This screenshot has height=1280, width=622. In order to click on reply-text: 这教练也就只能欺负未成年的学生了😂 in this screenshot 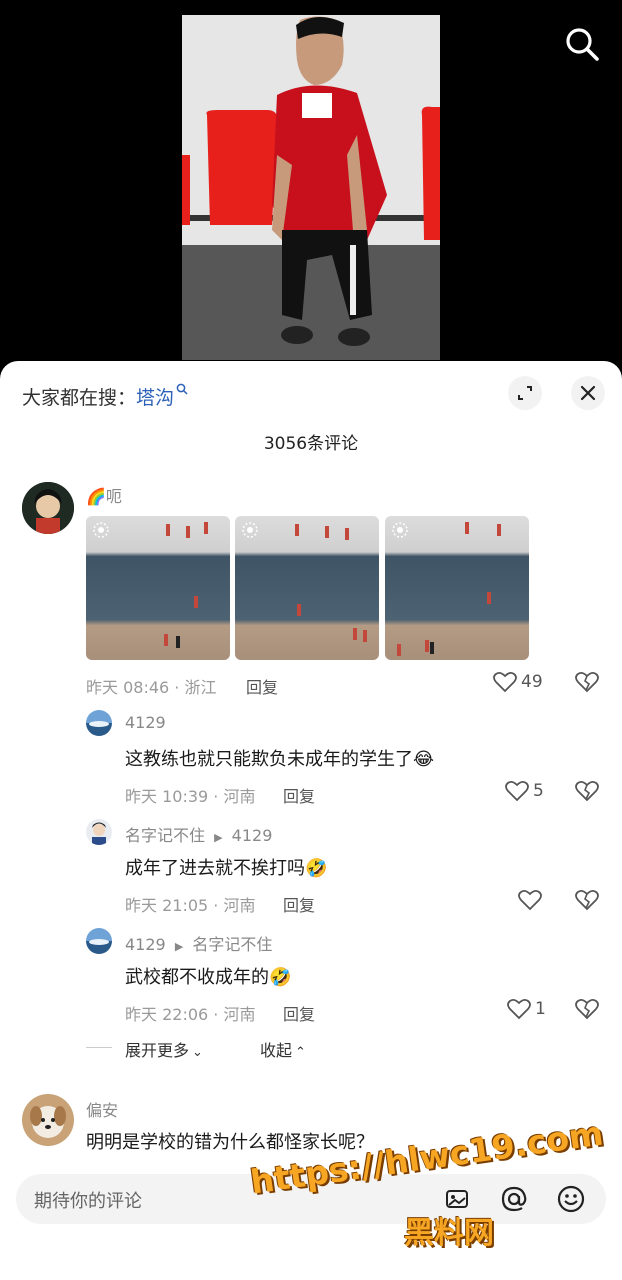, I will do `click(280, 759)`.